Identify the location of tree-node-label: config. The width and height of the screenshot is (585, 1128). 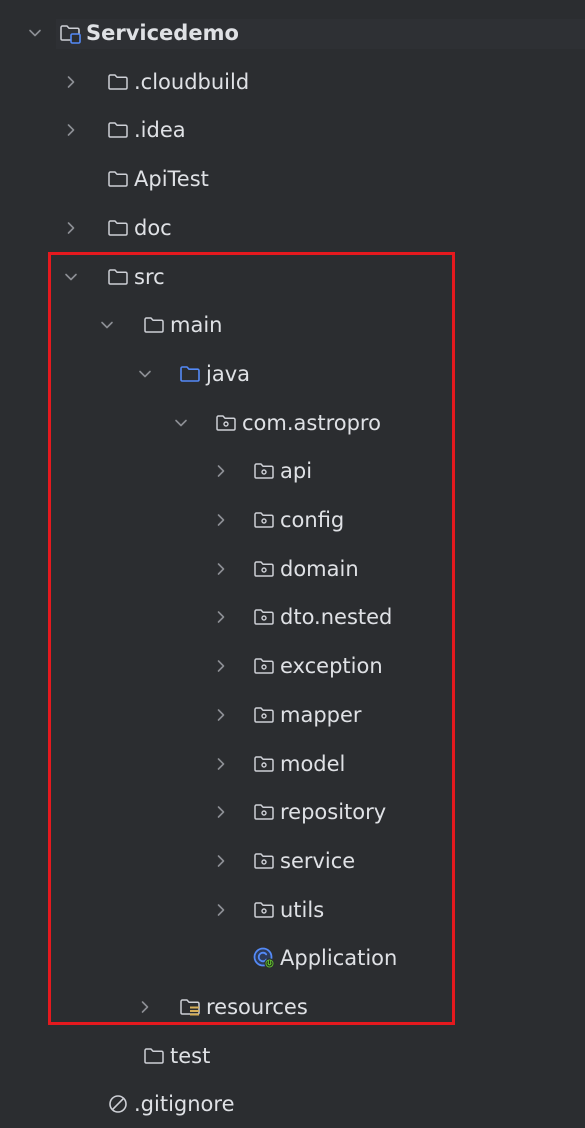
(312, 520).